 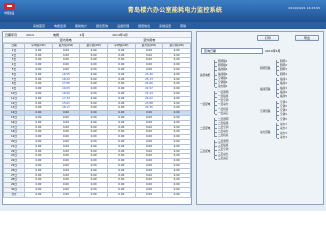 I want to click on tree-group: 三层照明 三层插座 三层空调 三层动力 三层其它, so click(x=221, y=150).